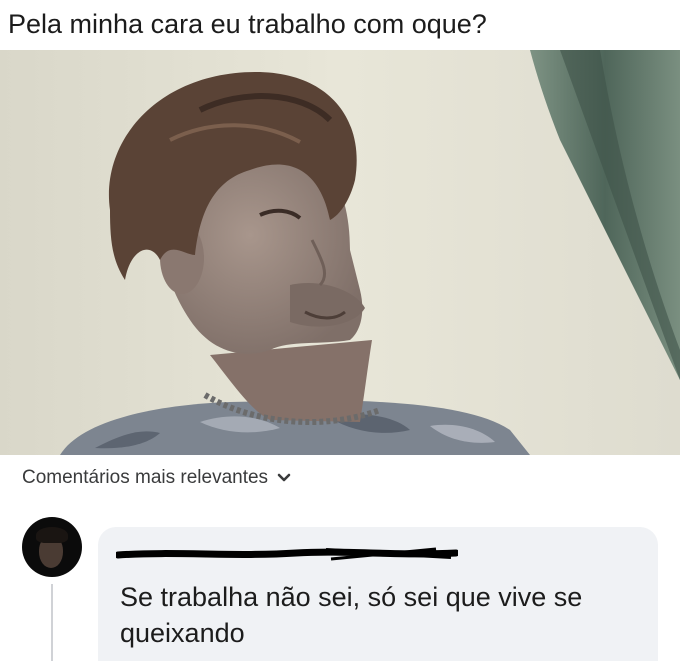 This screenshot has width=680, height=661. Describe the element at coordinates (52, 547) in the screenshot. I see `avatar` at that location.